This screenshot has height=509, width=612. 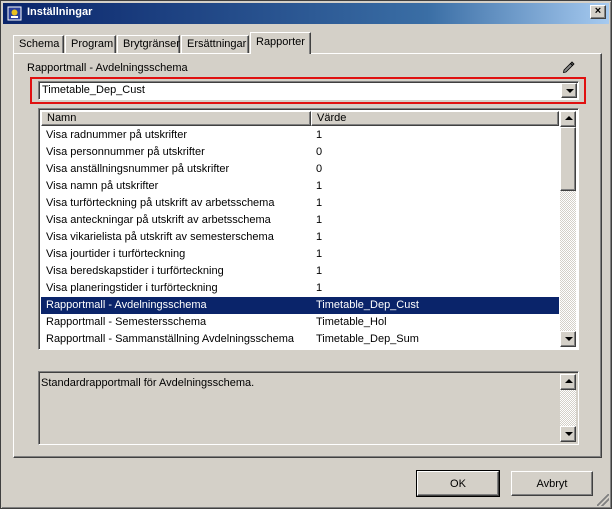 I want to click on tab-brytgranser: Brytgränser, so click(x=148, y=44).